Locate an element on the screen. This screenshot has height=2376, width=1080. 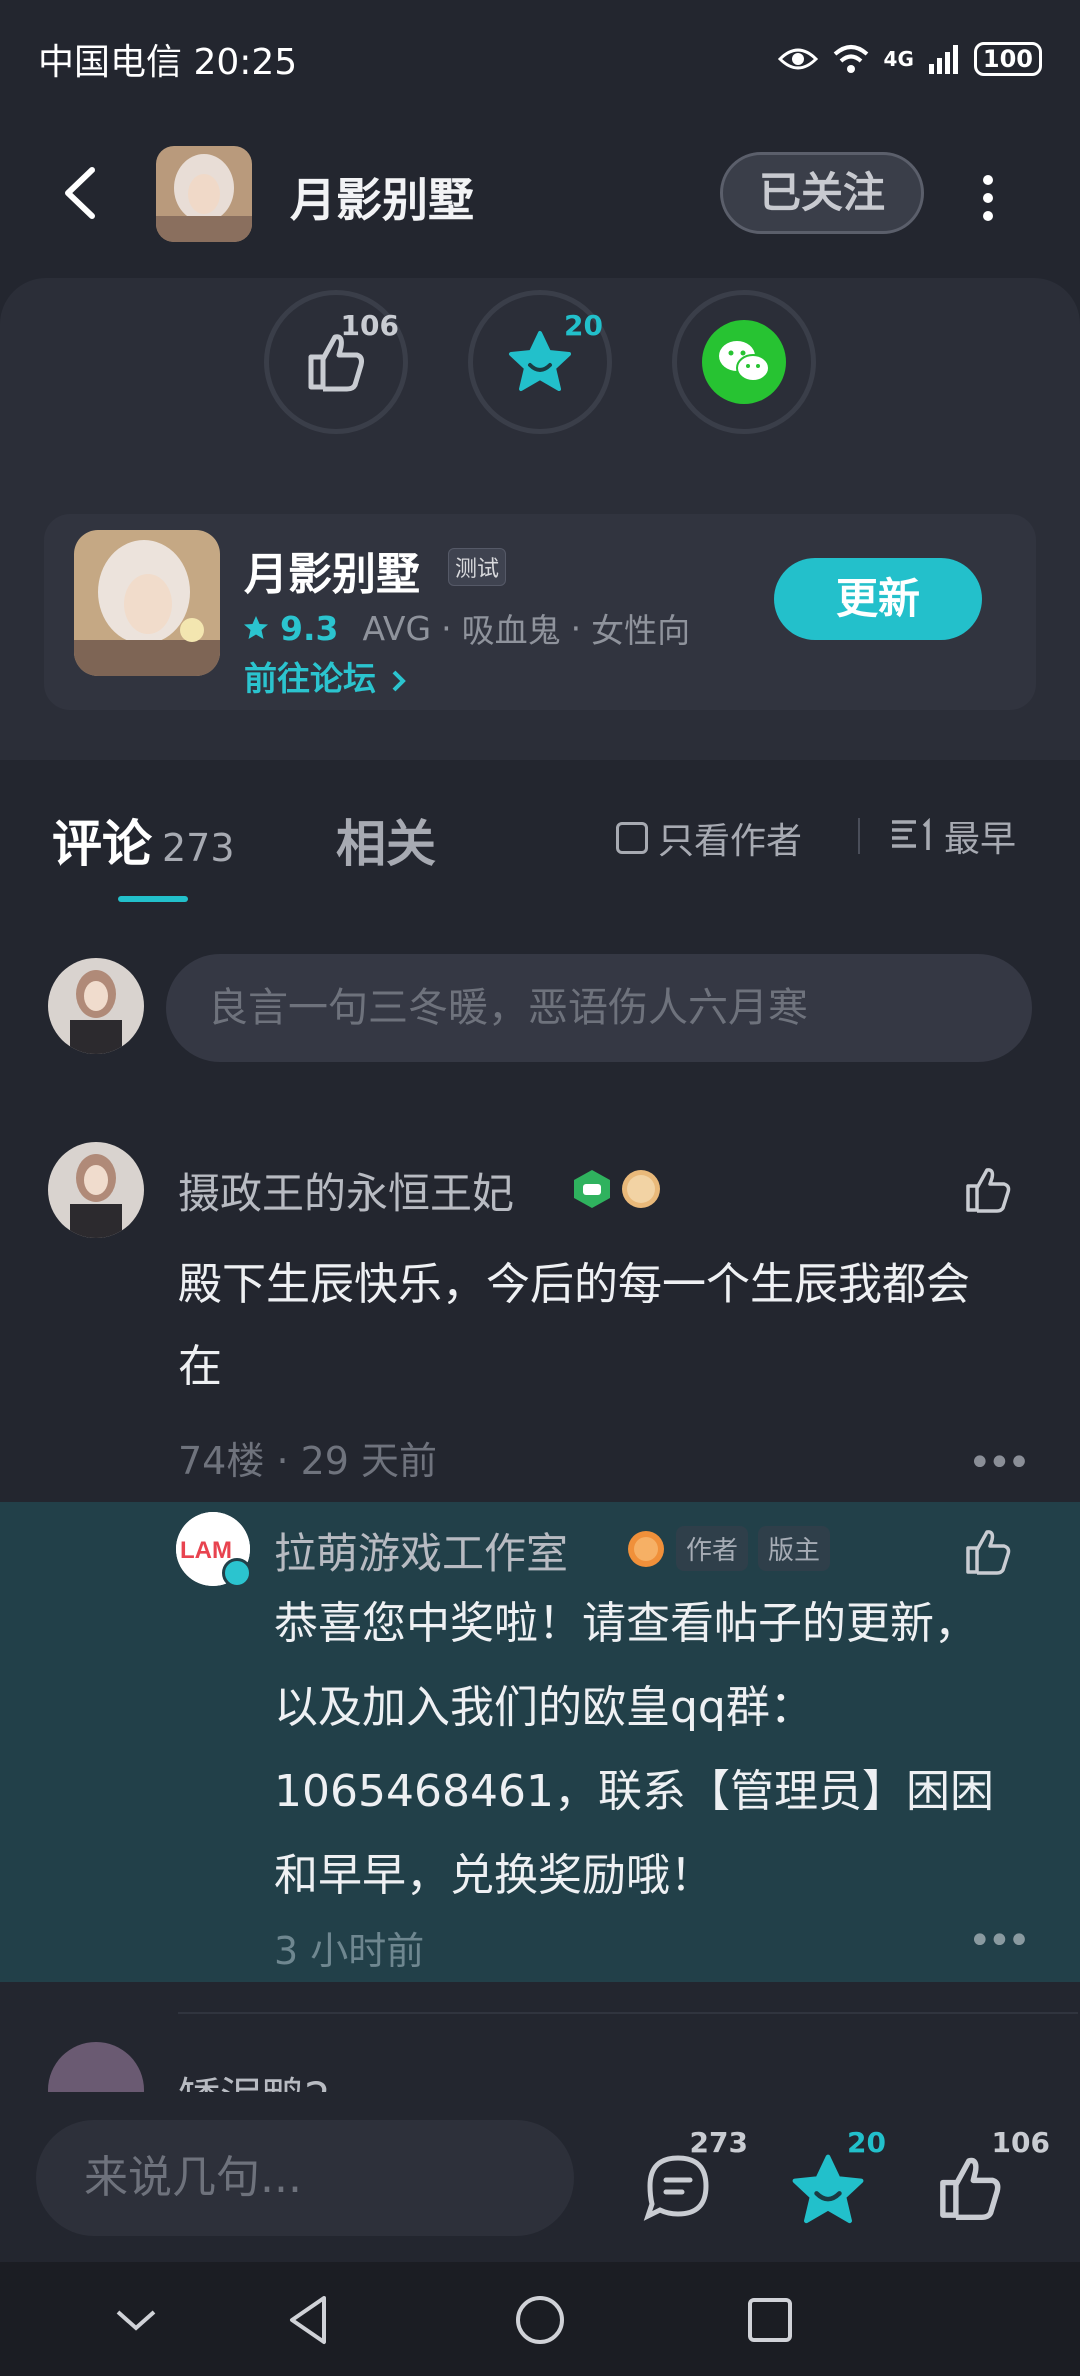
comment-tabs: 评论 273 相关 只看作者 最早 is located at coordinates (540, 836).